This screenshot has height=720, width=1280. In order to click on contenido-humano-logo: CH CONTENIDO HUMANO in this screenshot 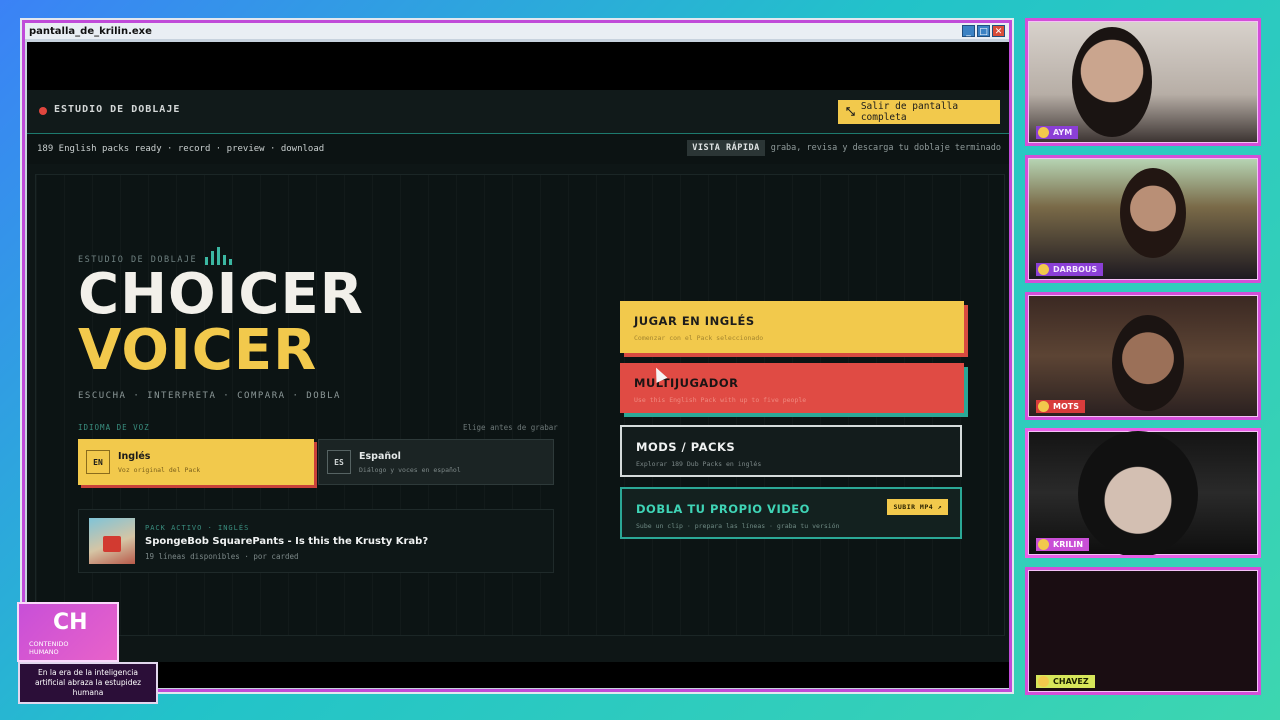, I will do `click(68, 632)`.